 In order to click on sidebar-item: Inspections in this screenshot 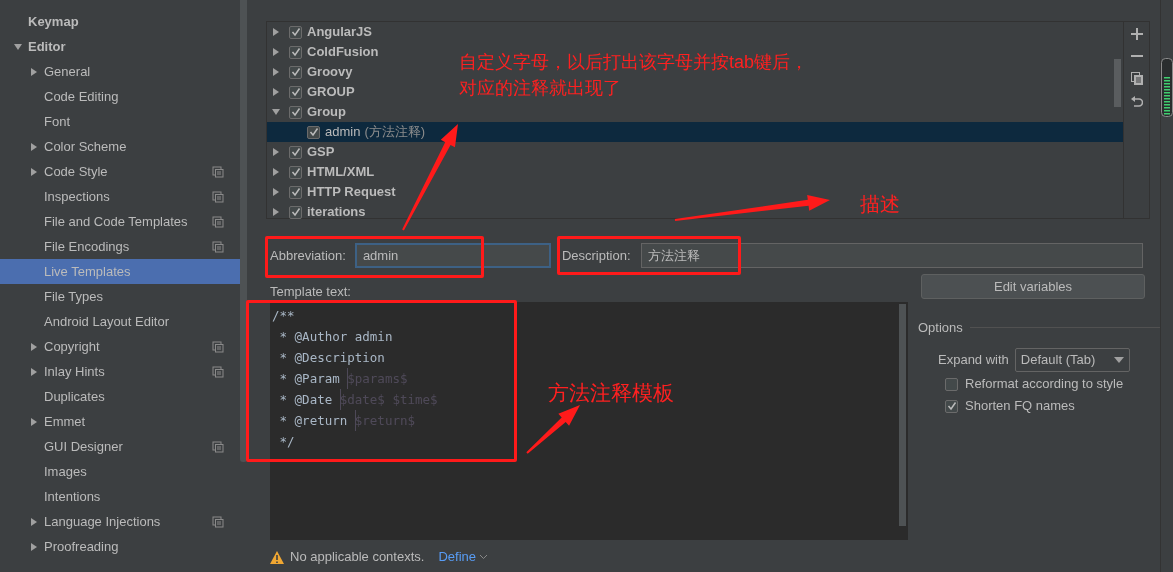, I will do `click(120, 196)`.